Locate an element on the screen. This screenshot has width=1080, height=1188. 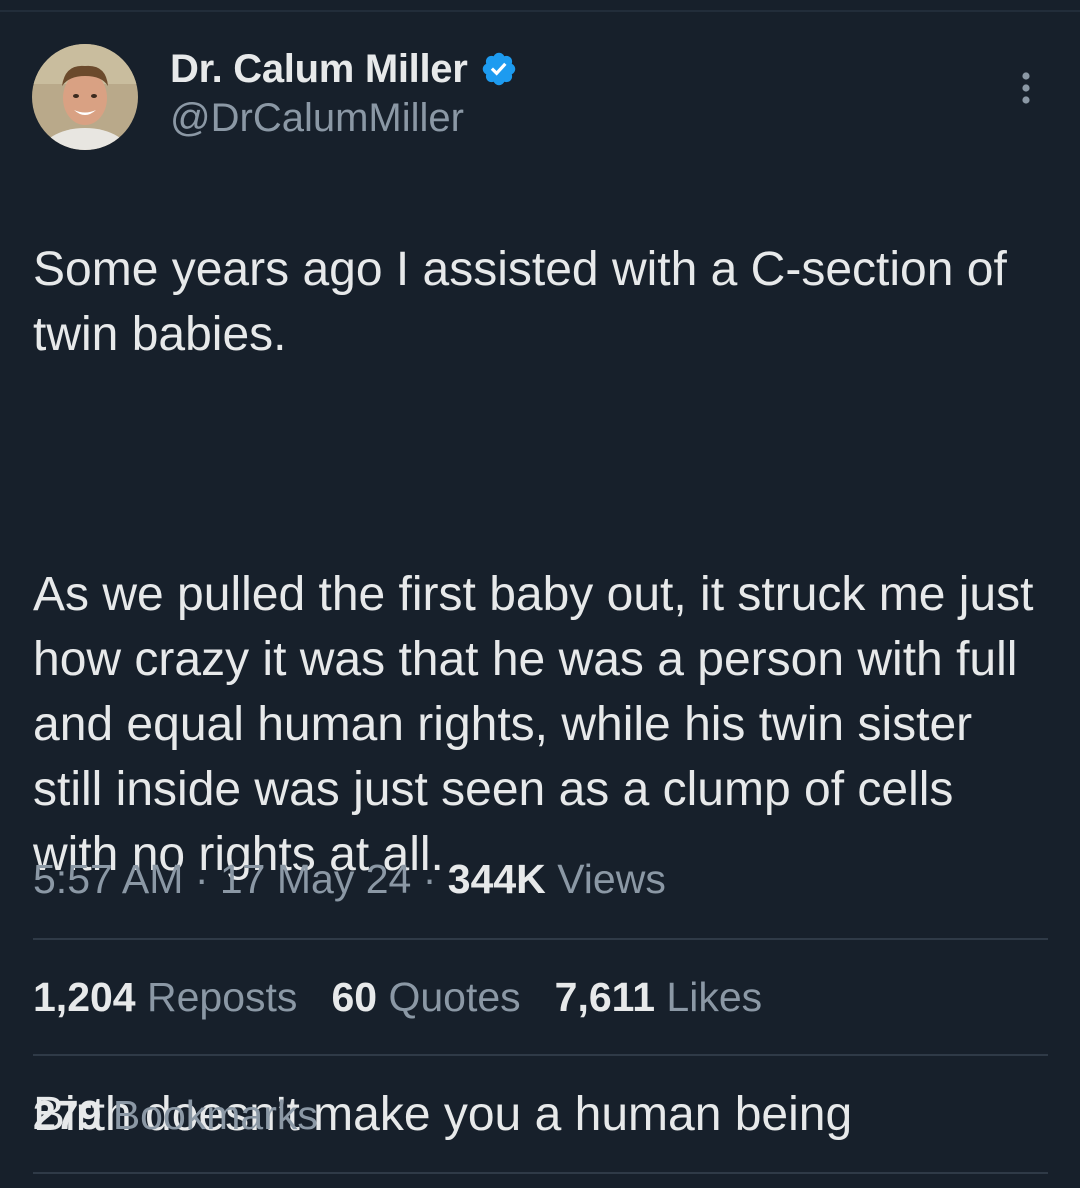
tweet-time: 5:57 AM is located at coordinates (108, 879).